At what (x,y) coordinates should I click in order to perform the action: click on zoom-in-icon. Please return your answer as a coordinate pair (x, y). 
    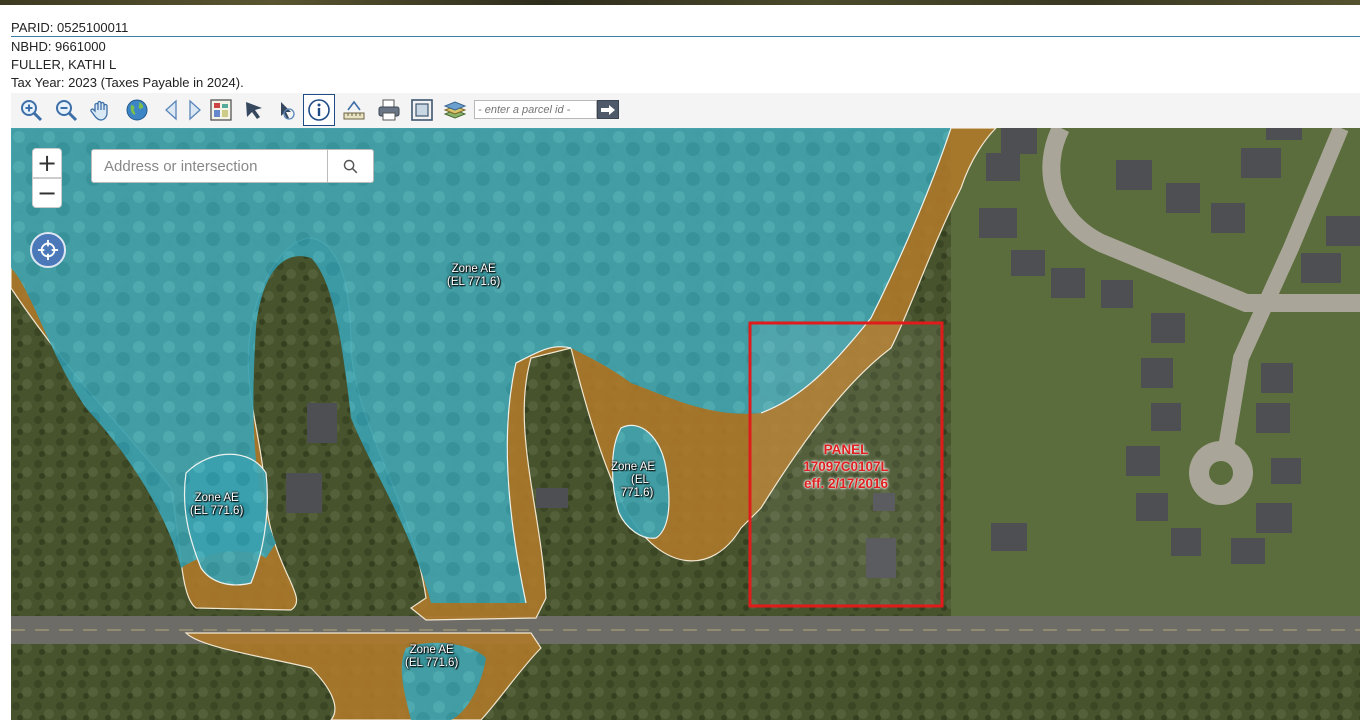
    Looking at the image, I should click on (31, 110).